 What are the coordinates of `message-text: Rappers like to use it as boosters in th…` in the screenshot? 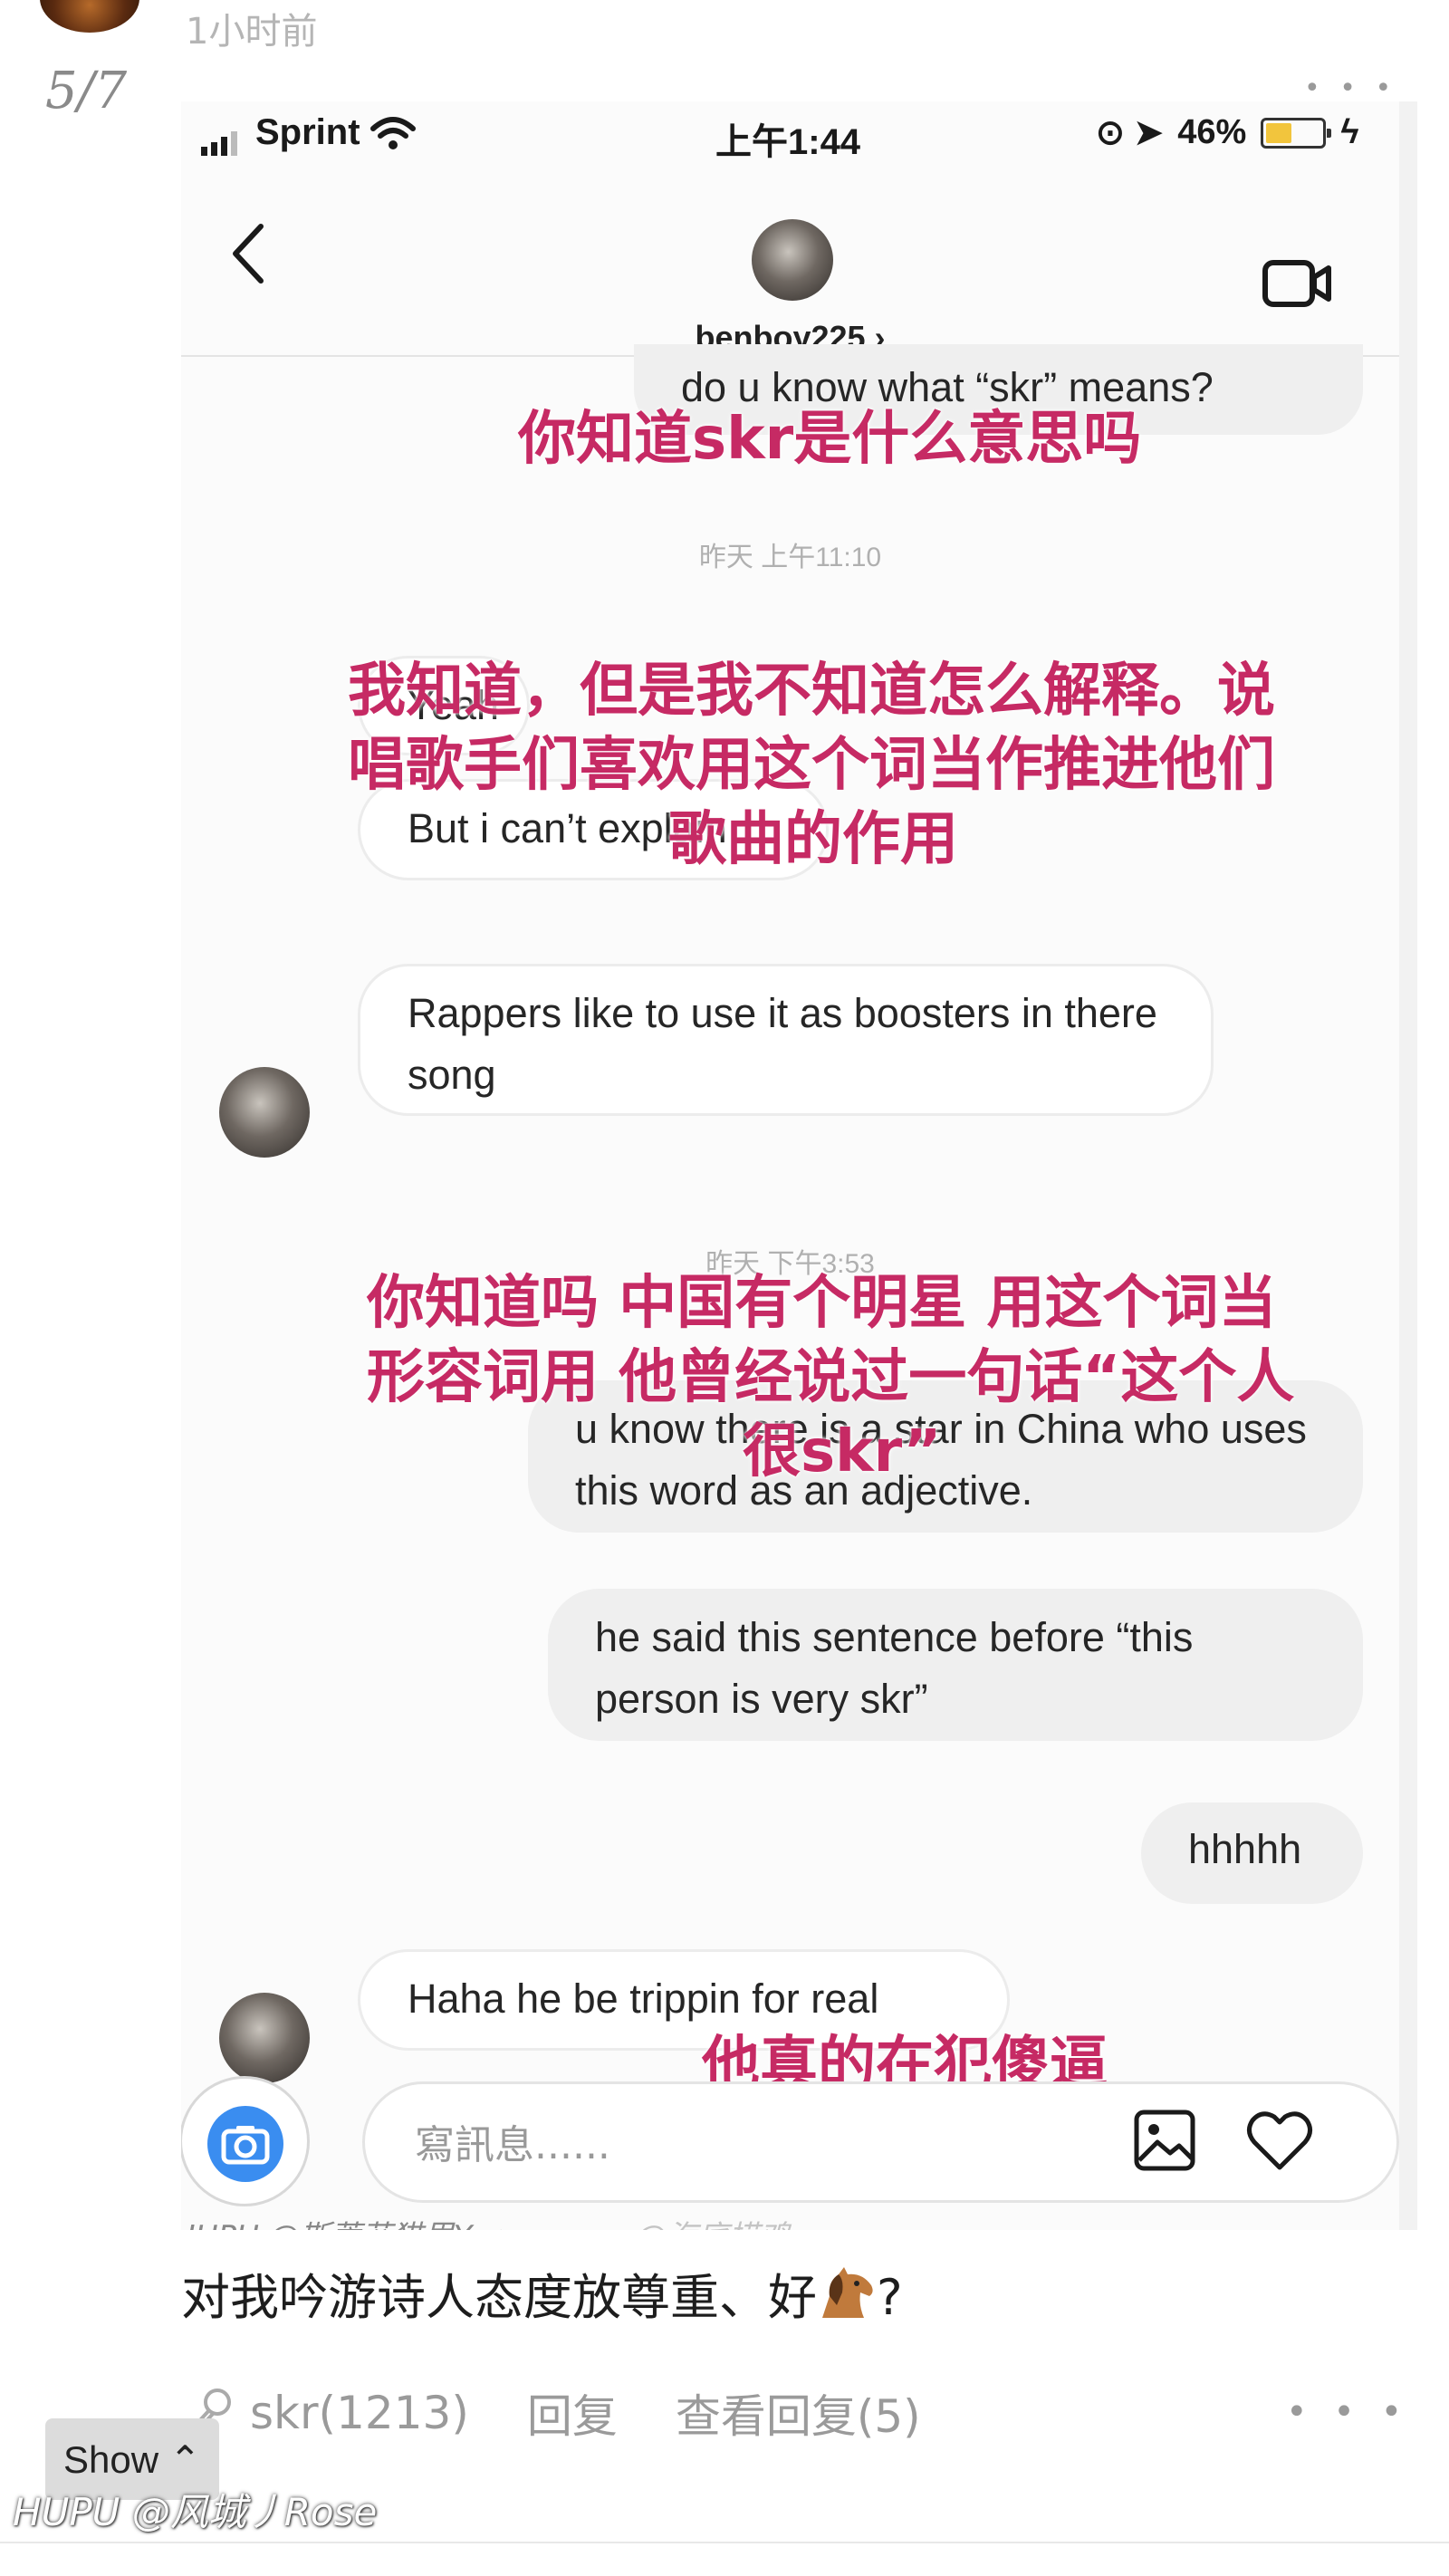 It's located at (782, 1044).